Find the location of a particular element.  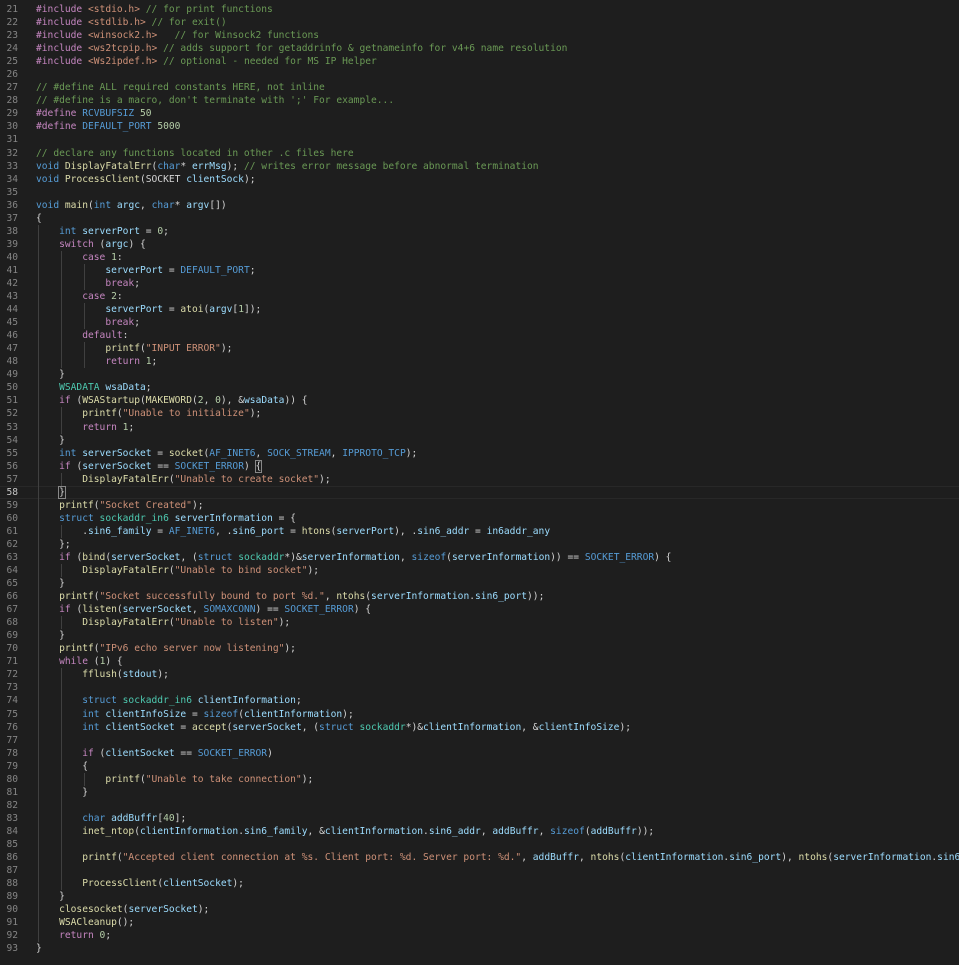

code-token: struct is located at coordinates (99, 701).